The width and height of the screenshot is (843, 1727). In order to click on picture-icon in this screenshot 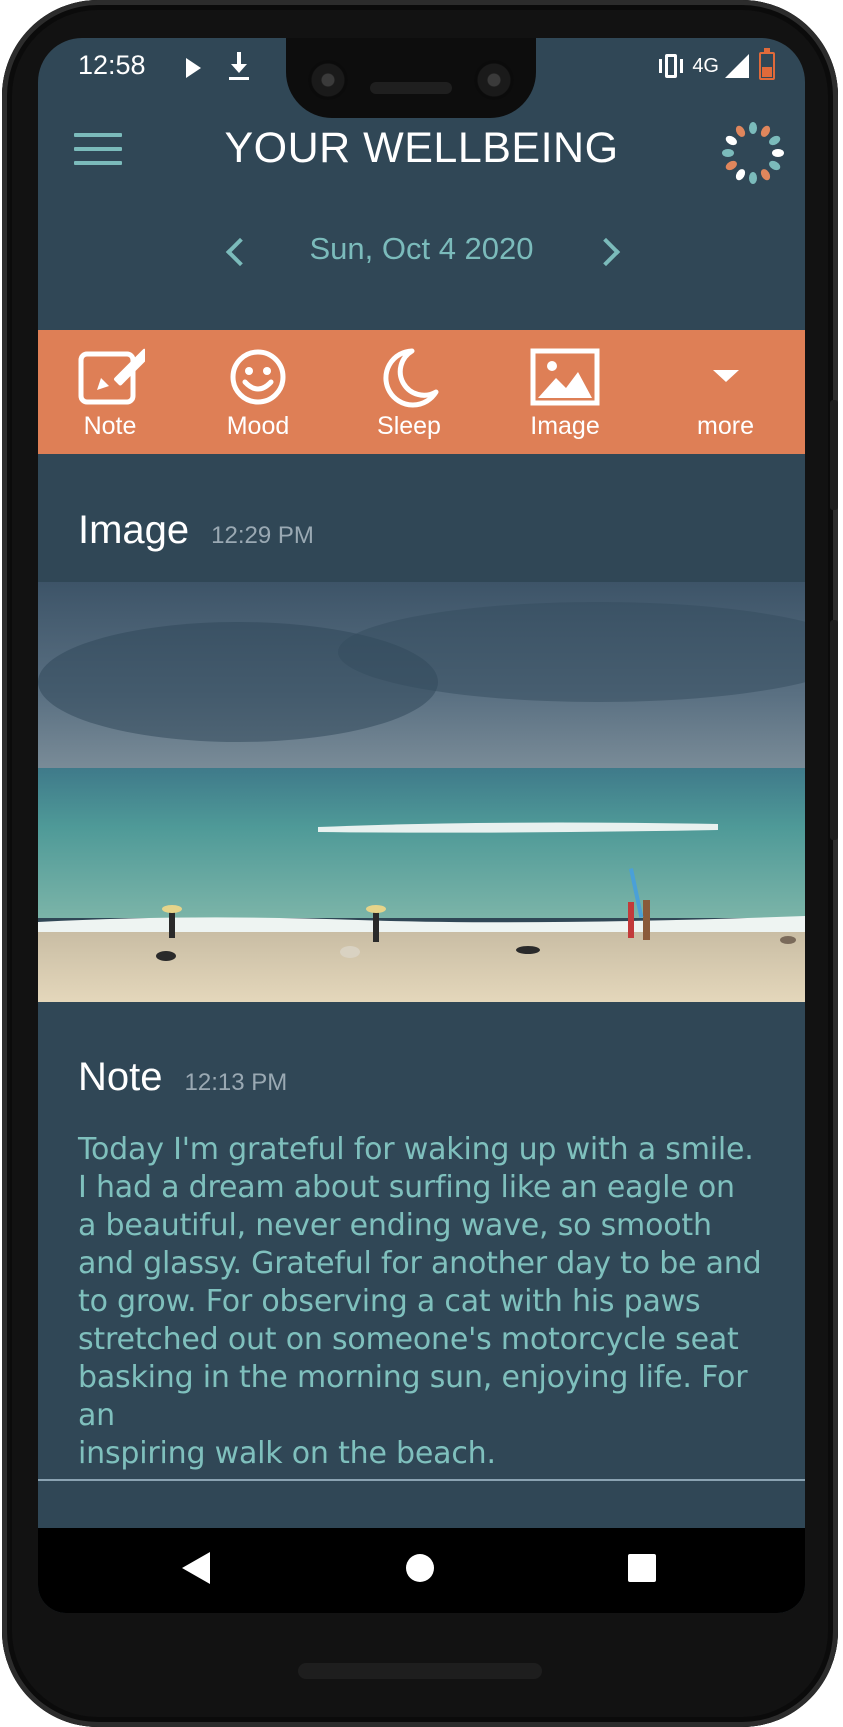, I will do `click(565, 377)`.